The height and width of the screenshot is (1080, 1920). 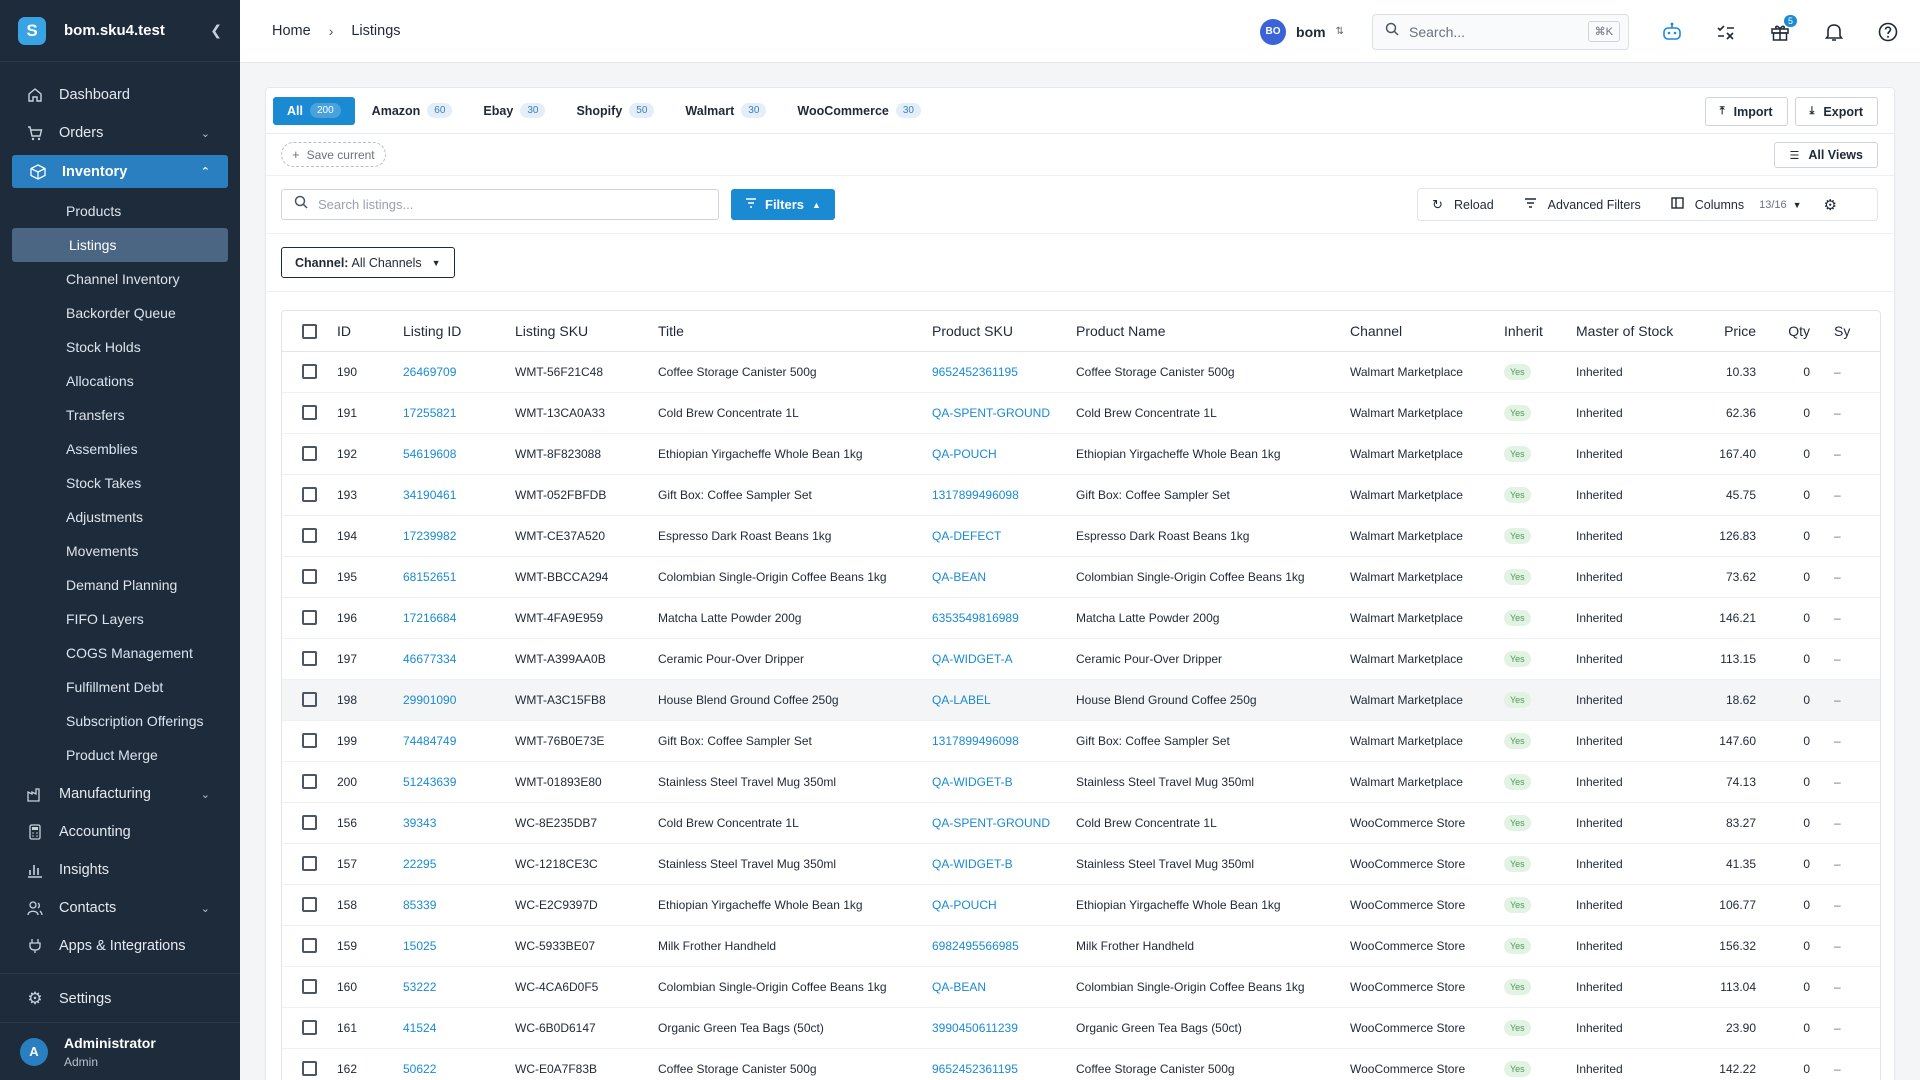 What do you see at coordinates (120, 999) in the screenshot?
I see `sidebar-item-settings: ⚙ Settings` at bounding box center [120, 999].